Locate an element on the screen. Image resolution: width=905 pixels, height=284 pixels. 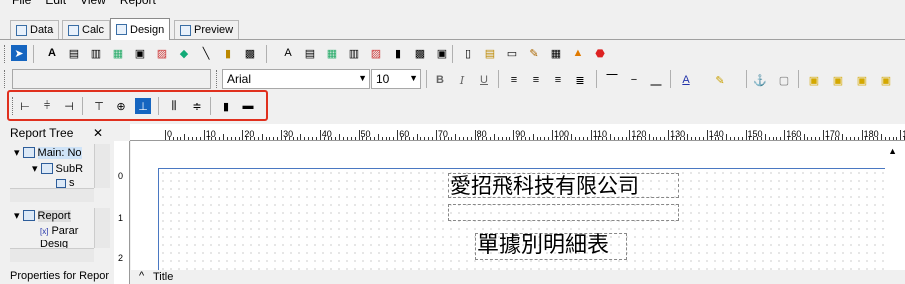
tree-node-params: [x] Parar is located at coordinates (59, 231).